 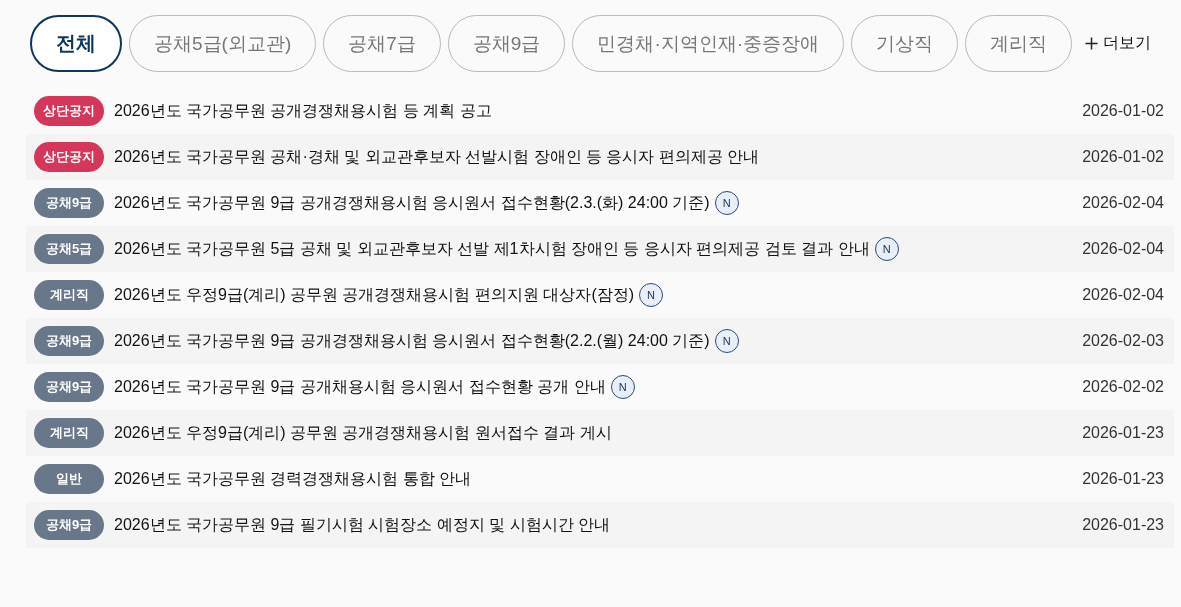 I want to click on notice-title: 2026년도 국가공무원 경력경쟁채용시험 통합 안내, so click(x=293, y=479).